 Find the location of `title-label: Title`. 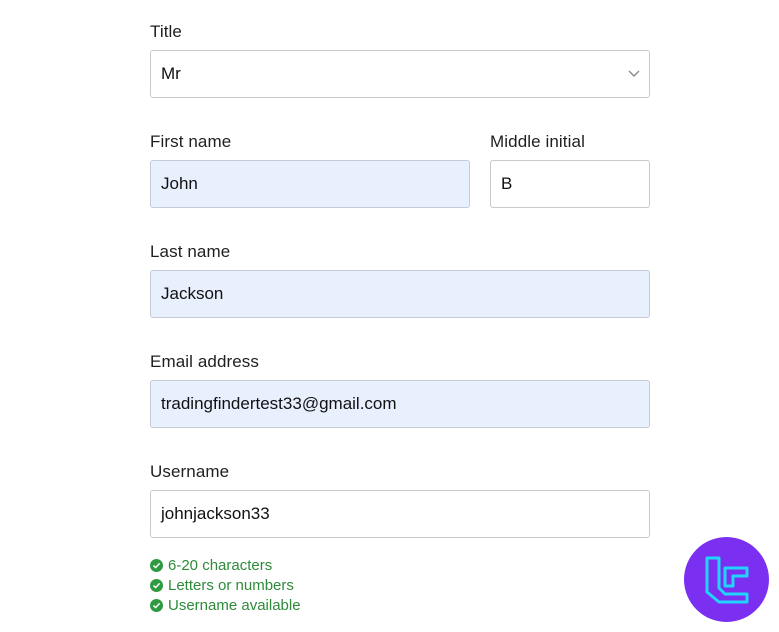

title-label: Title is located at coordinates (166, 31).